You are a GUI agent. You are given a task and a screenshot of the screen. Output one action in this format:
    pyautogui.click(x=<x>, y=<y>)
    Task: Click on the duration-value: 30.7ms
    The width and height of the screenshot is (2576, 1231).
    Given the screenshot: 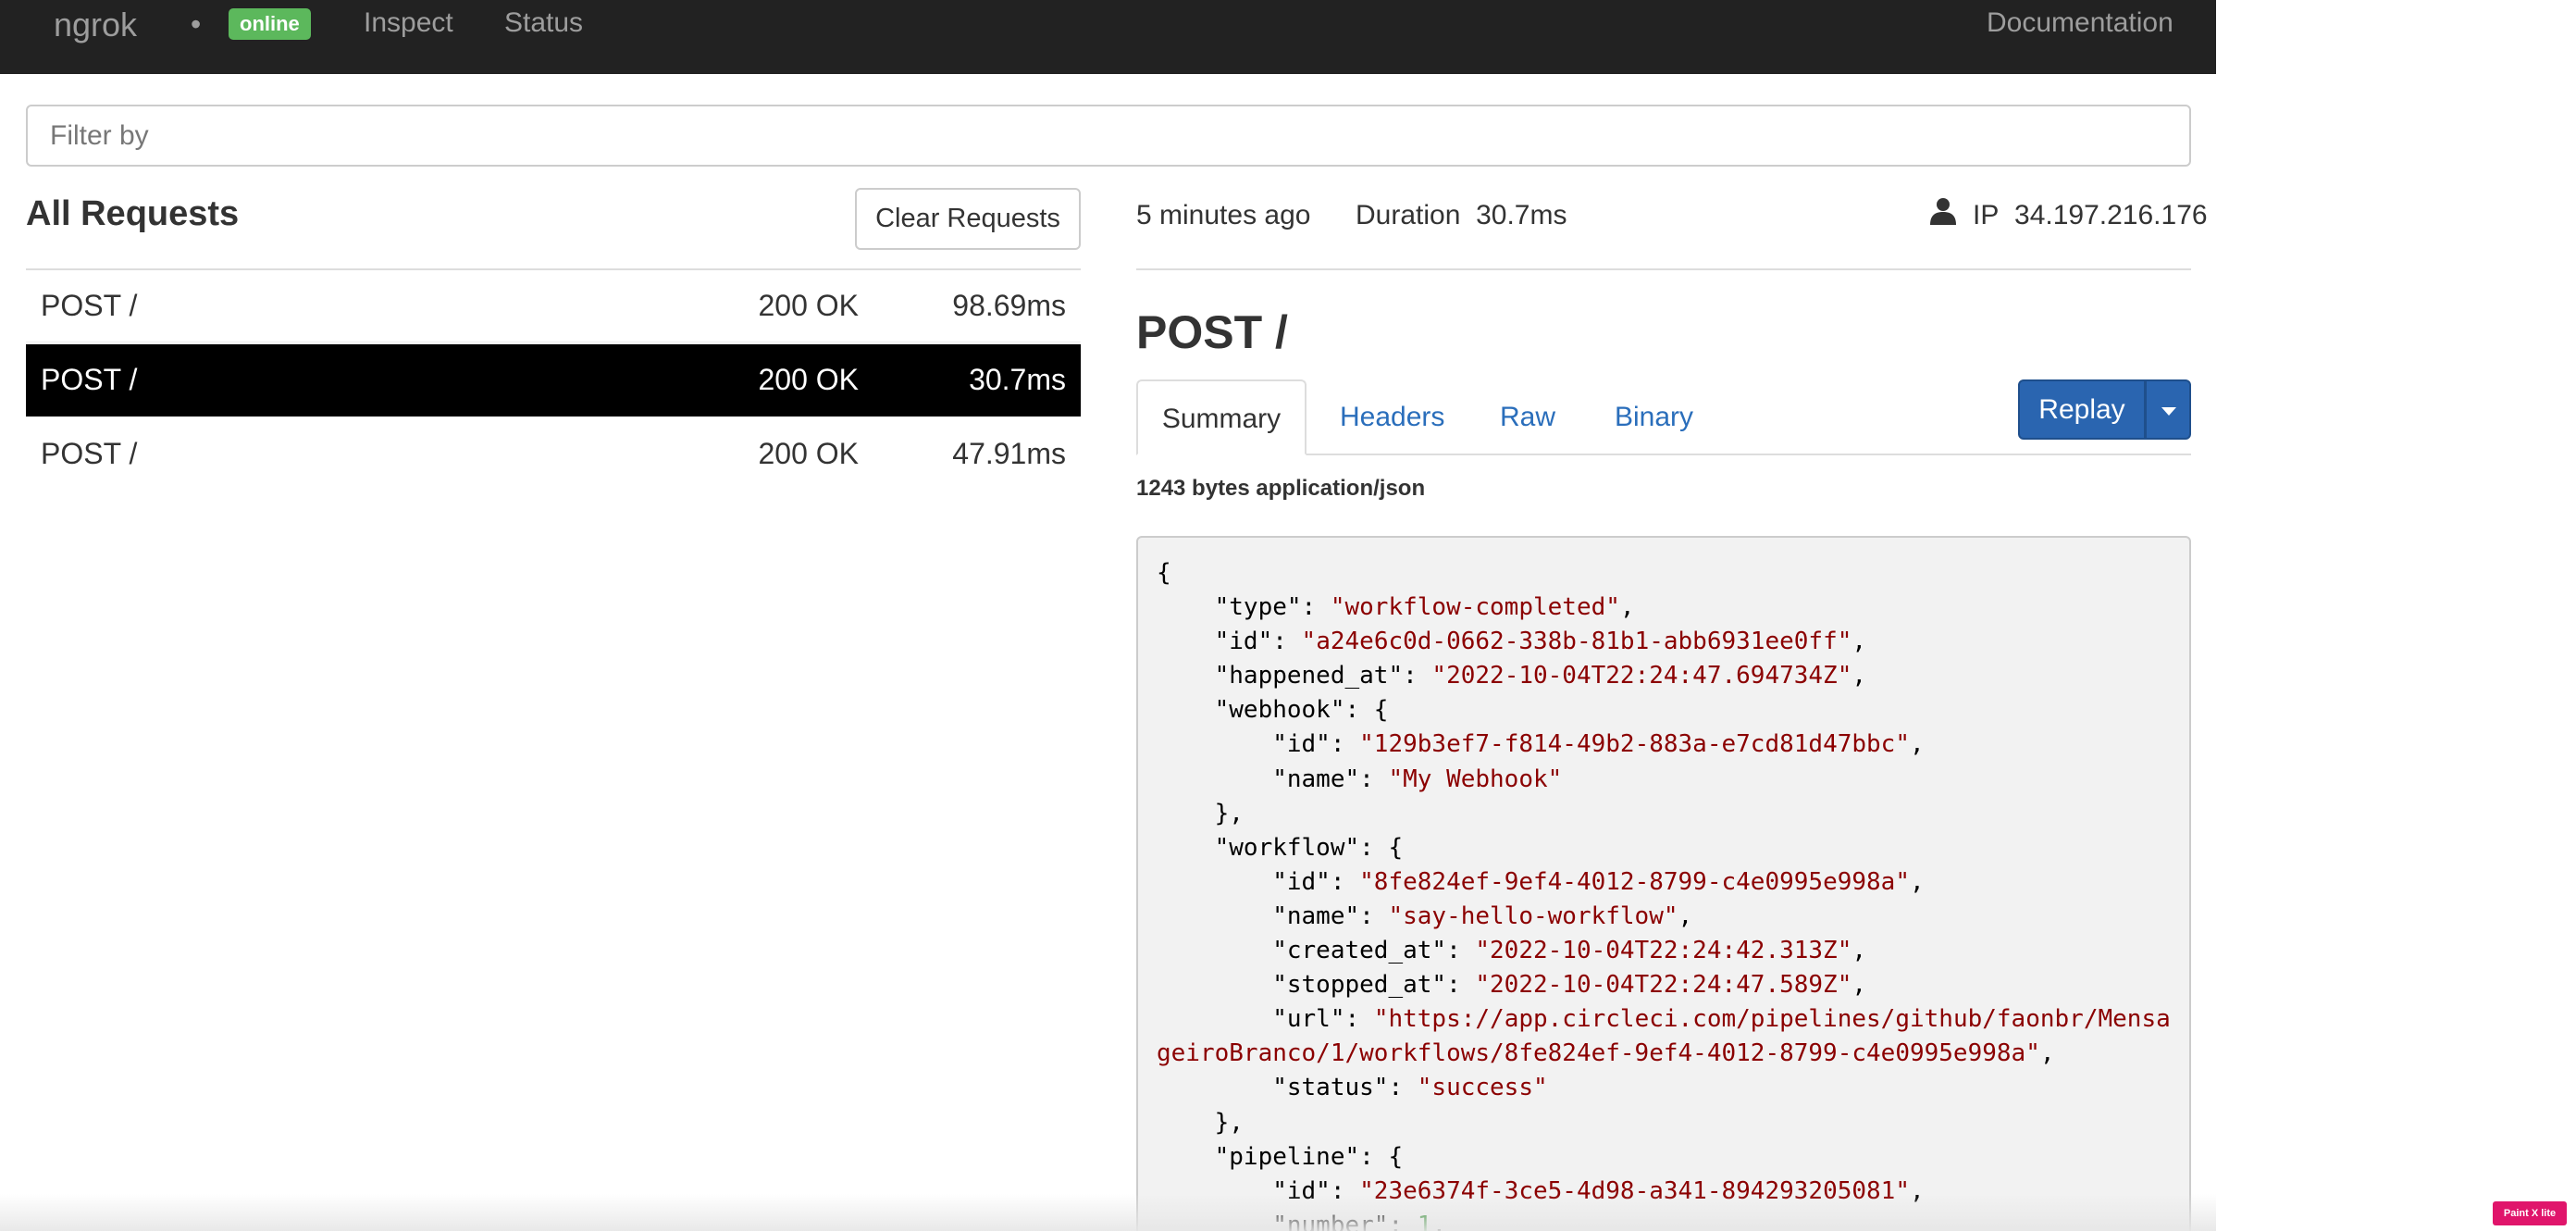 What is the action you would take?
    pyautogui.click(x=1522, y=215)
    